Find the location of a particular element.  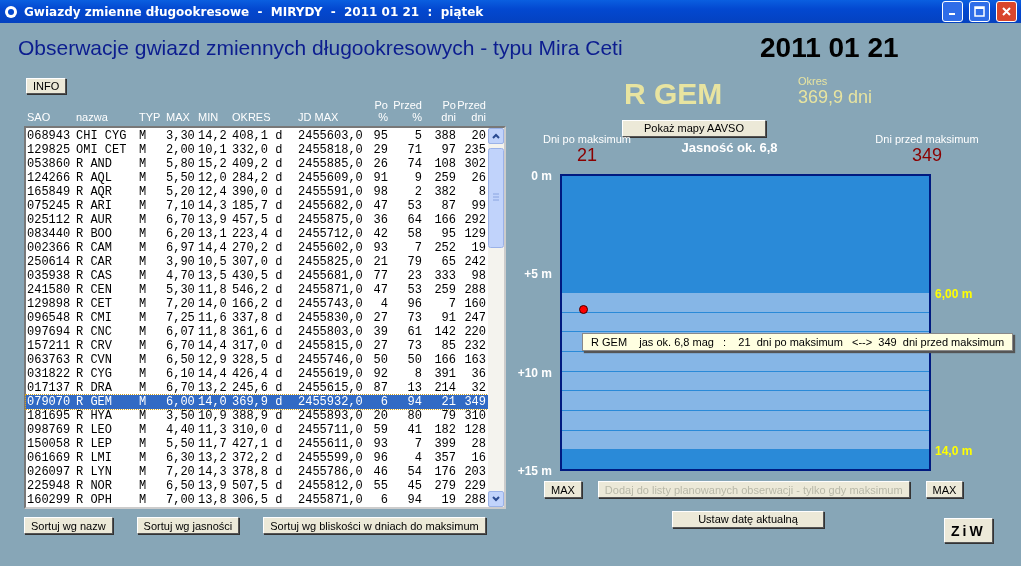

minimize-button is located at coordinates (952, 11).